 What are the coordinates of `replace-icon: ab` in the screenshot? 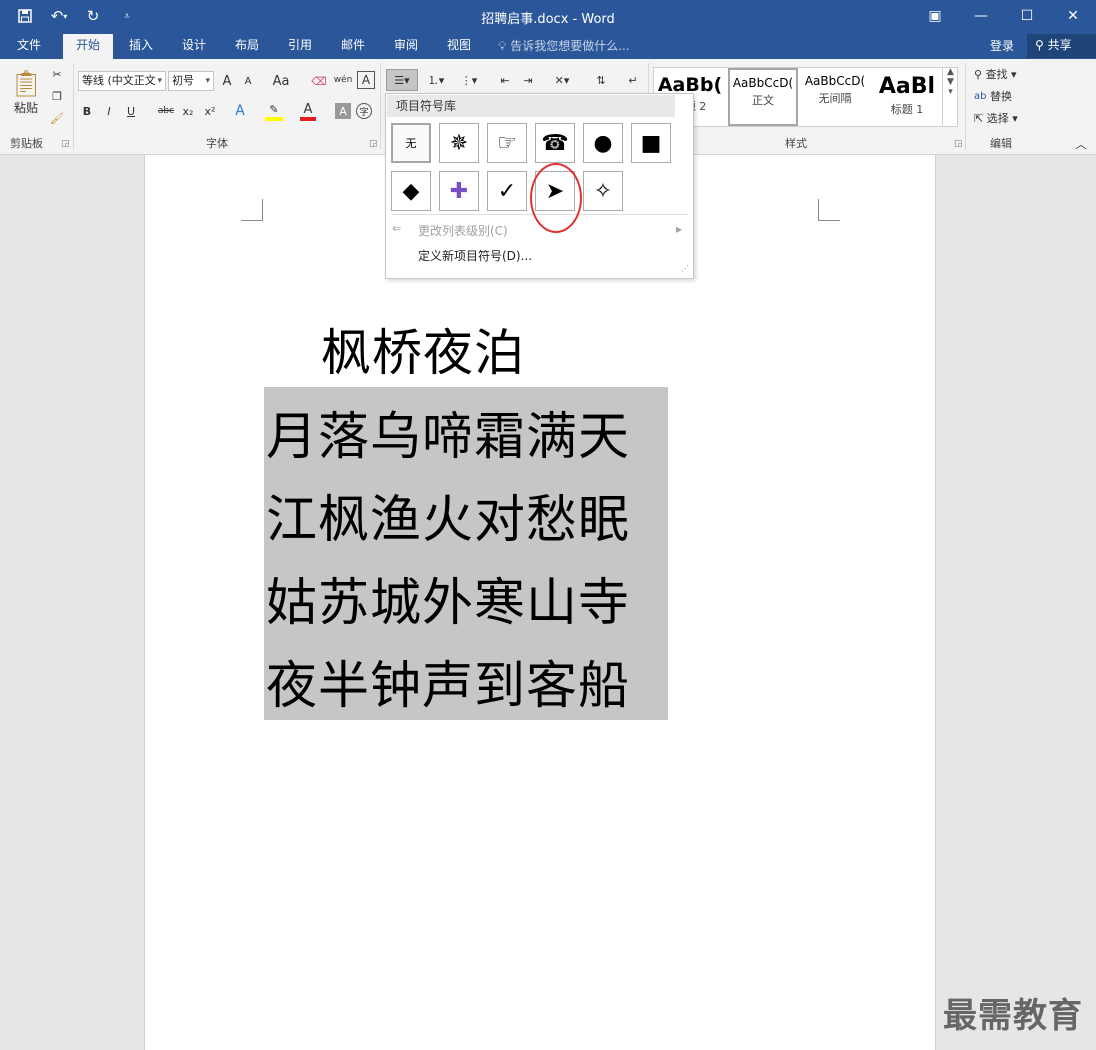 It's located at (980, 96).